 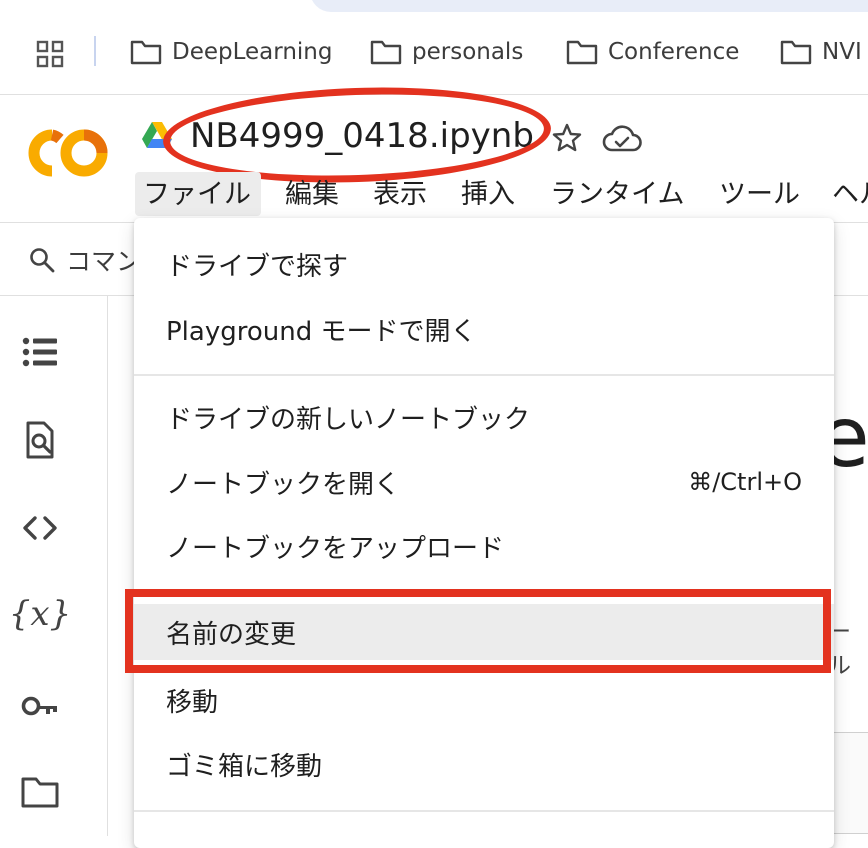 I want to click on menu-item-label: ノートブックをアップロード, so click(x=335, y=548).